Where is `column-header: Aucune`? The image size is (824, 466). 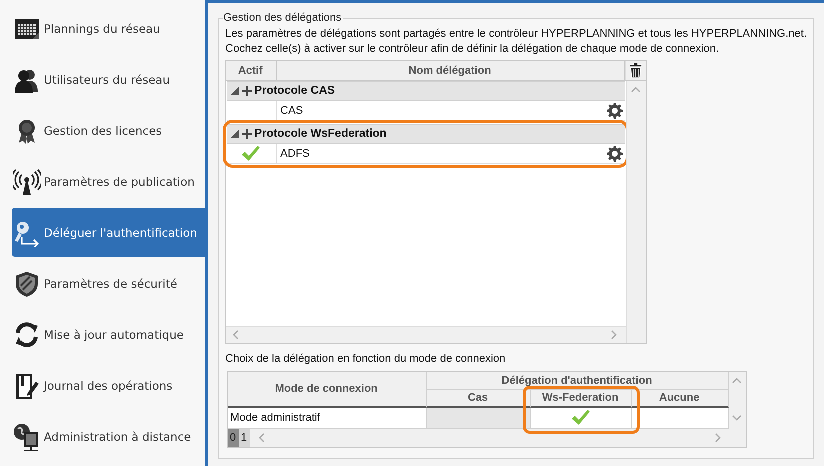
column-header: Aucune is located at coordinates (680, 399).